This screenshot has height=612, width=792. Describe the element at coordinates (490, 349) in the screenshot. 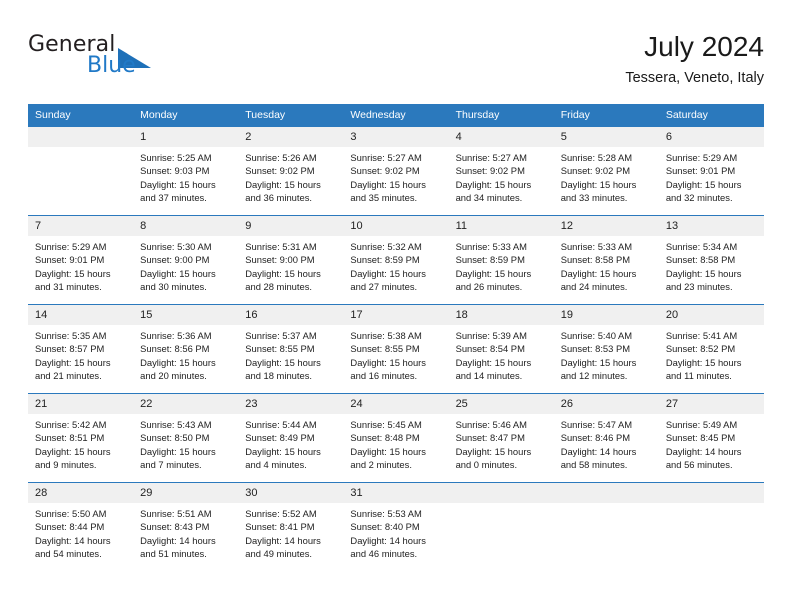

I see `sunset-time: Sunset: 8:54 PM` at that location.